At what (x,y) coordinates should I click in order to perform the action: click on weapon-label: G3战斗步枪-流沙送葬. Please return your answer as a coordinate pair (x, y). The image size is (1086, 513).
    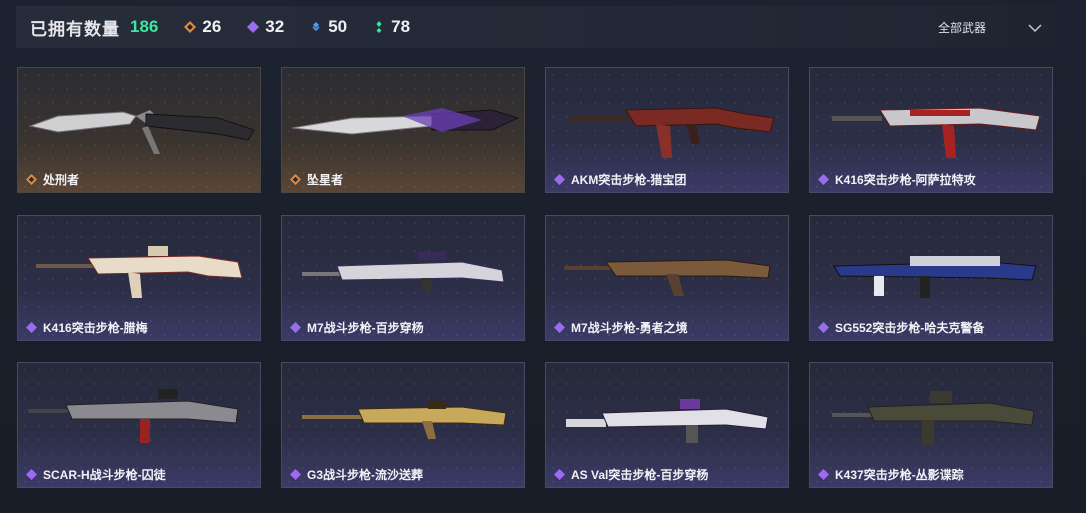
    Looking at the image, I should click on (356, 474).